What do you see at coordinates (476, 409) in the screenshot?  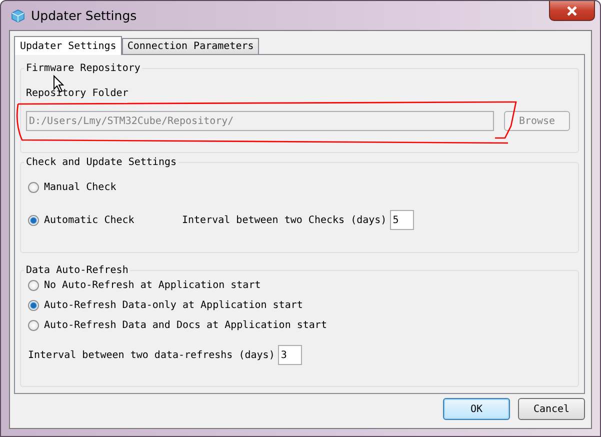 I see `ok-button: OK` at bounding box center [476, 409].